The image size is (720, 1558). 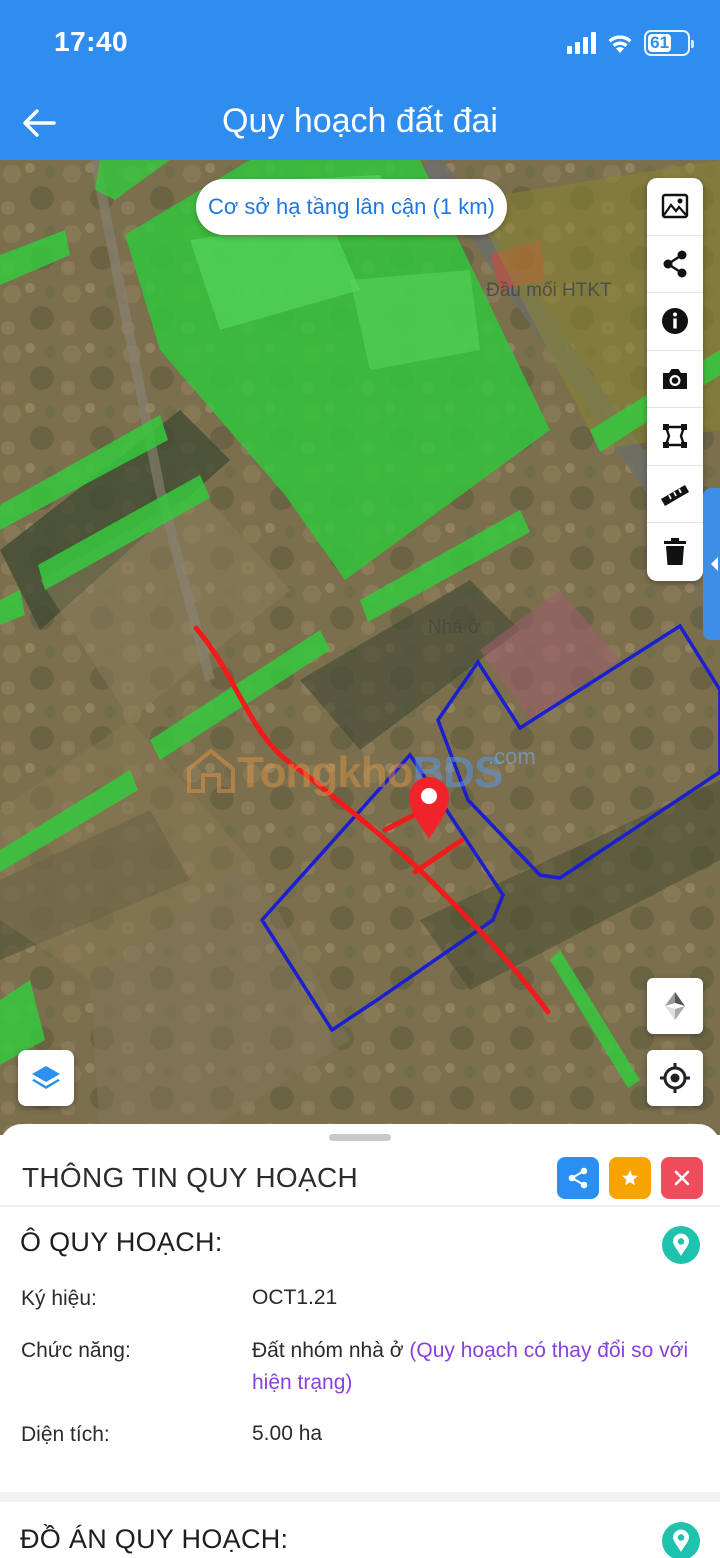 I want to click on close-sheet-button, so click(x=682, y=1178).